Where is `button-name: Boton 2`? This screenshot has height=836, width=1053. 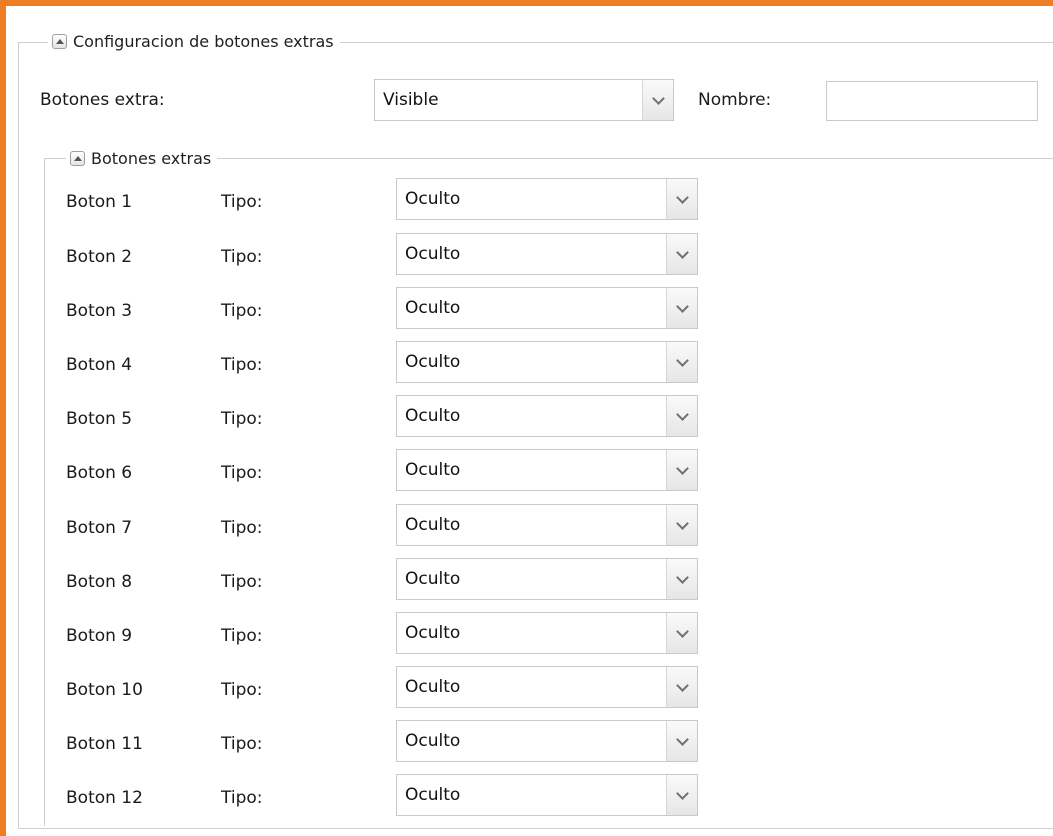
button-name: Boton 2 is located at coordinates (99, 257).